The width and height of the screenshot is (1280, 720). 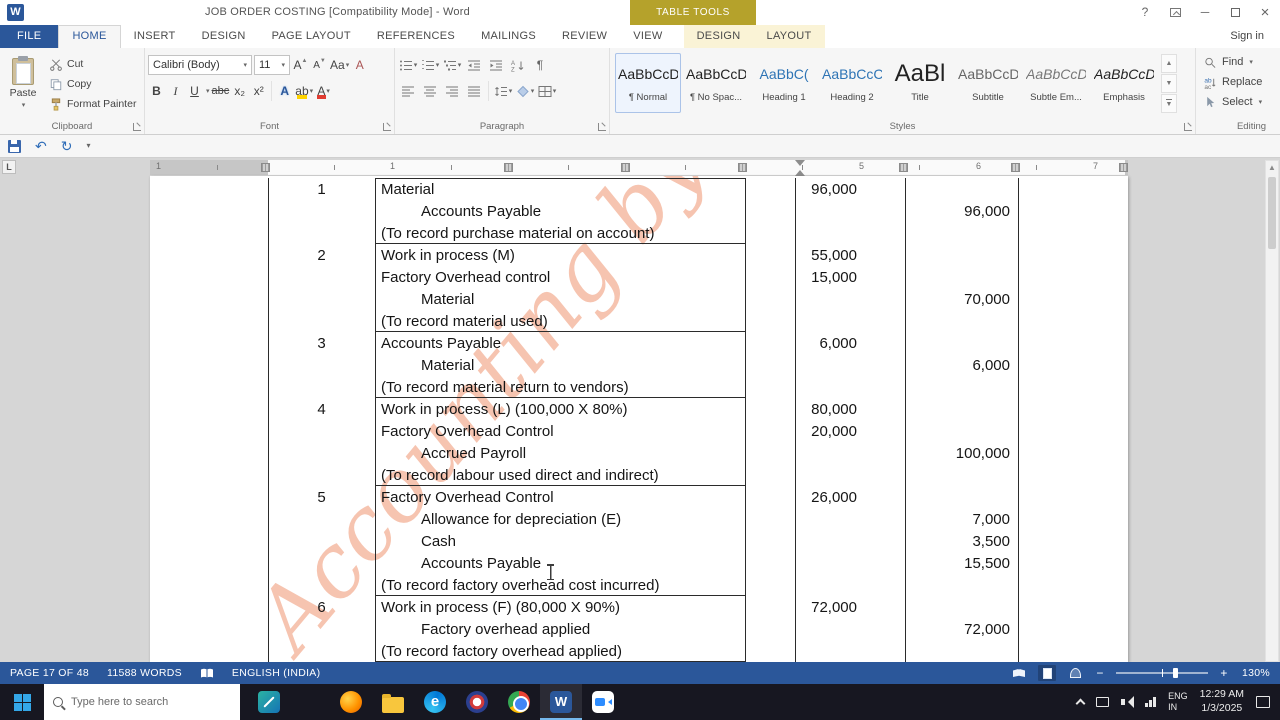 I want to click on zoom-level: 130%, so click(x=1255, y=673).